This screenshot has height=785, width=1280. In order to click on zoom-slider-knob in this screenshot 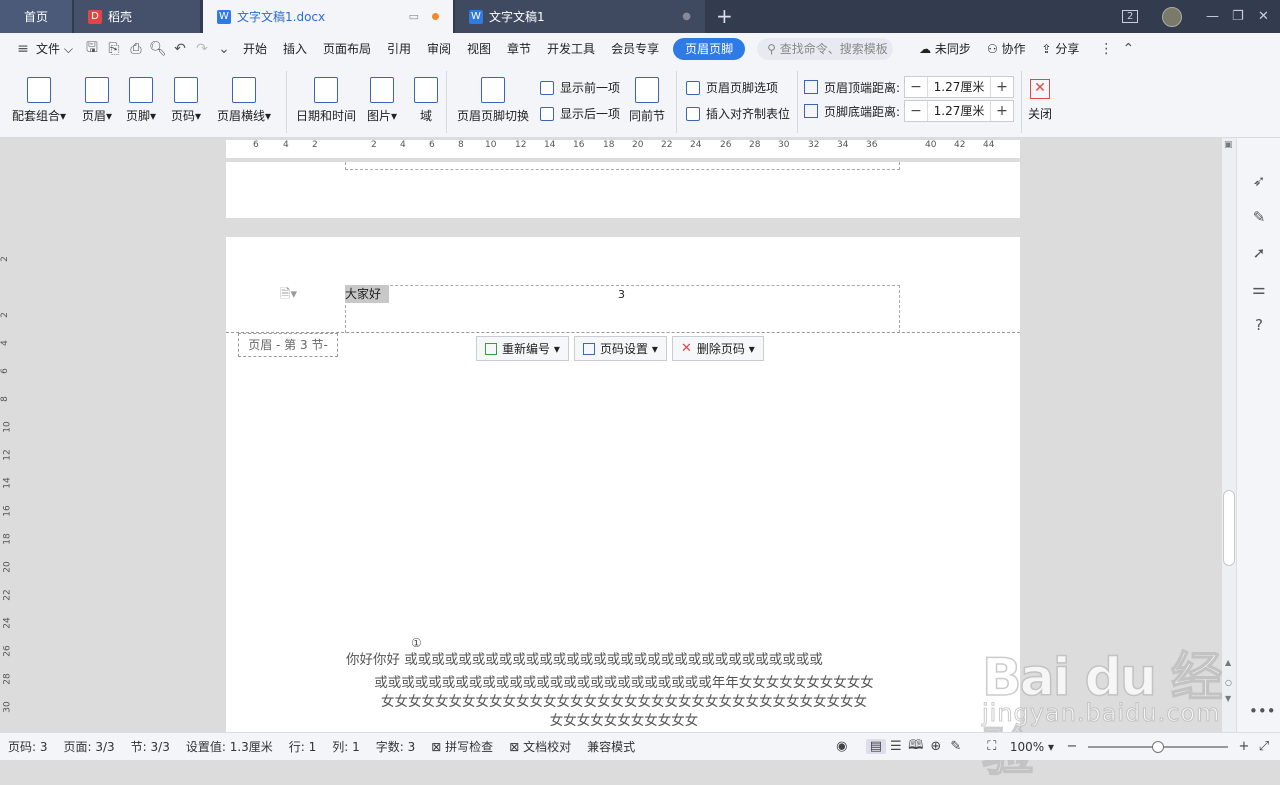, I will do `click(1158, 746)`.